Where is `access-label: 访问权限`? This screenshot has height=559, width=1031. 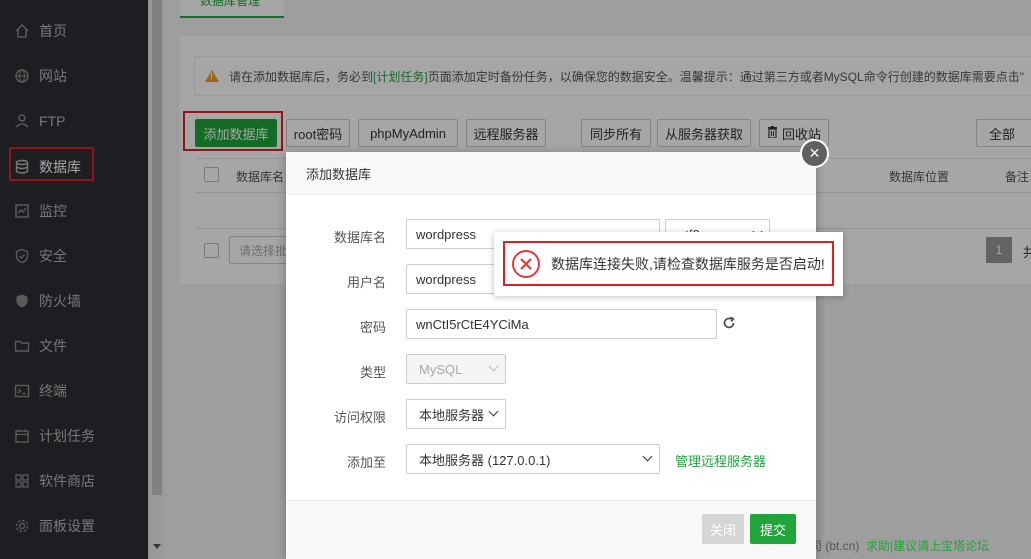 access-label: 访问权限 is located at coordinates (359, 417).